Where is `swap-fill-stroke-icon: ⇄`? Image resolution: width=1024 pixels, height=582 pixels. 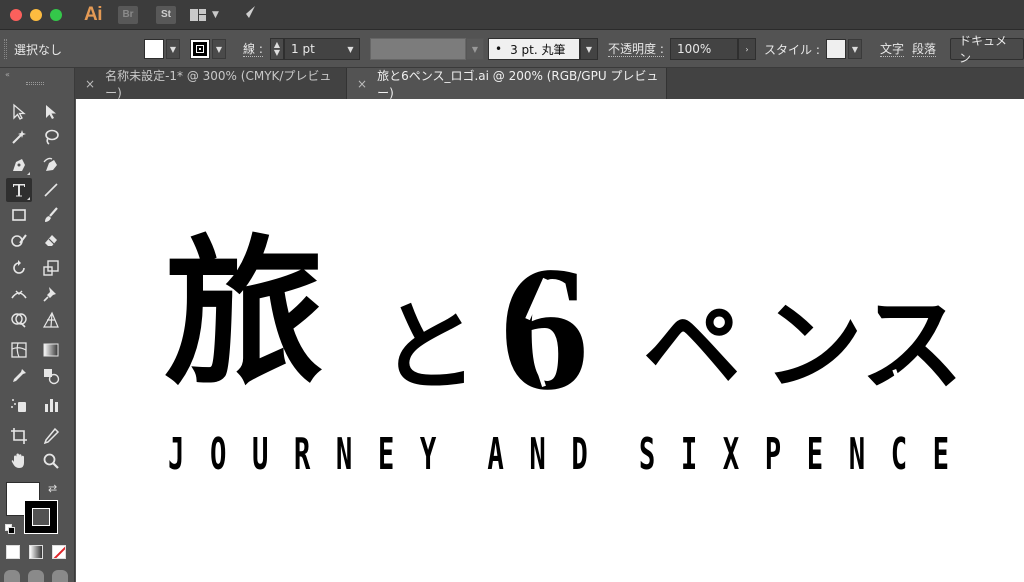 swap-fill-stroke-icon: ⇄ is located at coordinates (52, 488).